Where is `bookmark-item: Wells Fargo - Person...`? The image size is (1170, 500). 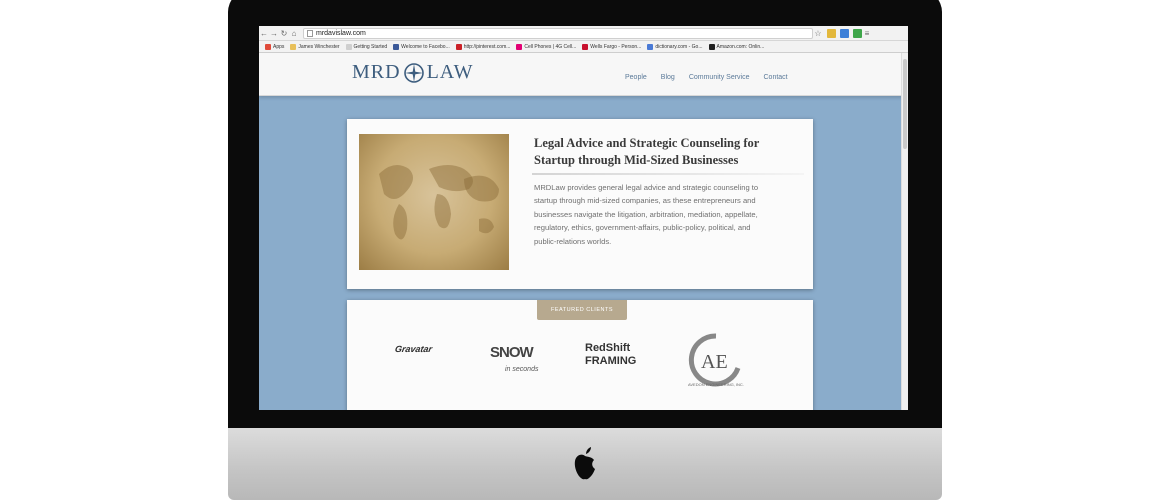
bookmark-item: Wells Fargo - Person... is located at coordinates (612, 46).